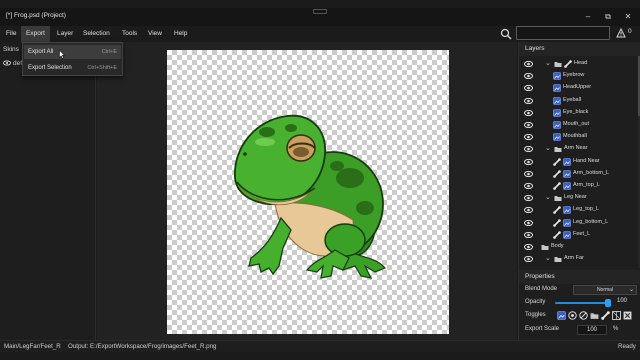 The height and width of the screenshot is (360, 640). Describe the element at coordinates (572, 99) in the screenshot. I see `layer-label: Eyeball` at that location.